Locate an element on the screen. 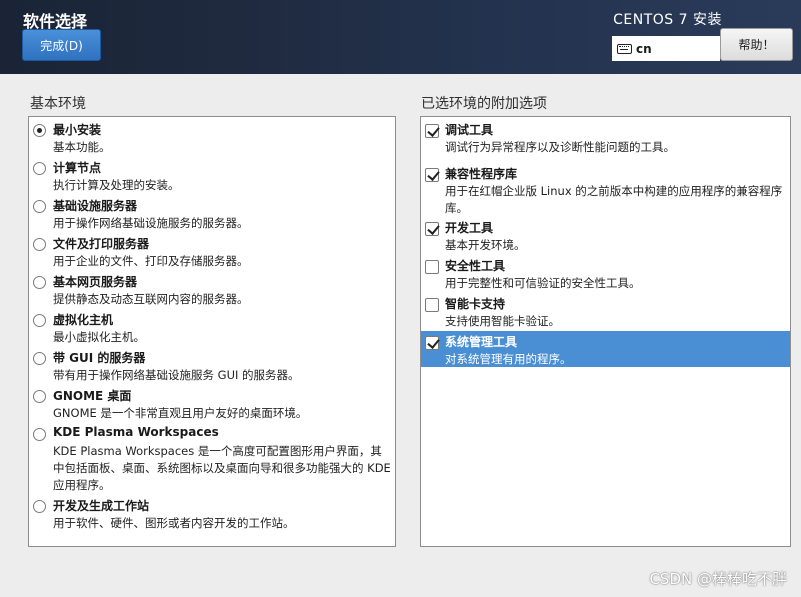  env-title: GNOME 桌面 is located at coordinates (92, 396).